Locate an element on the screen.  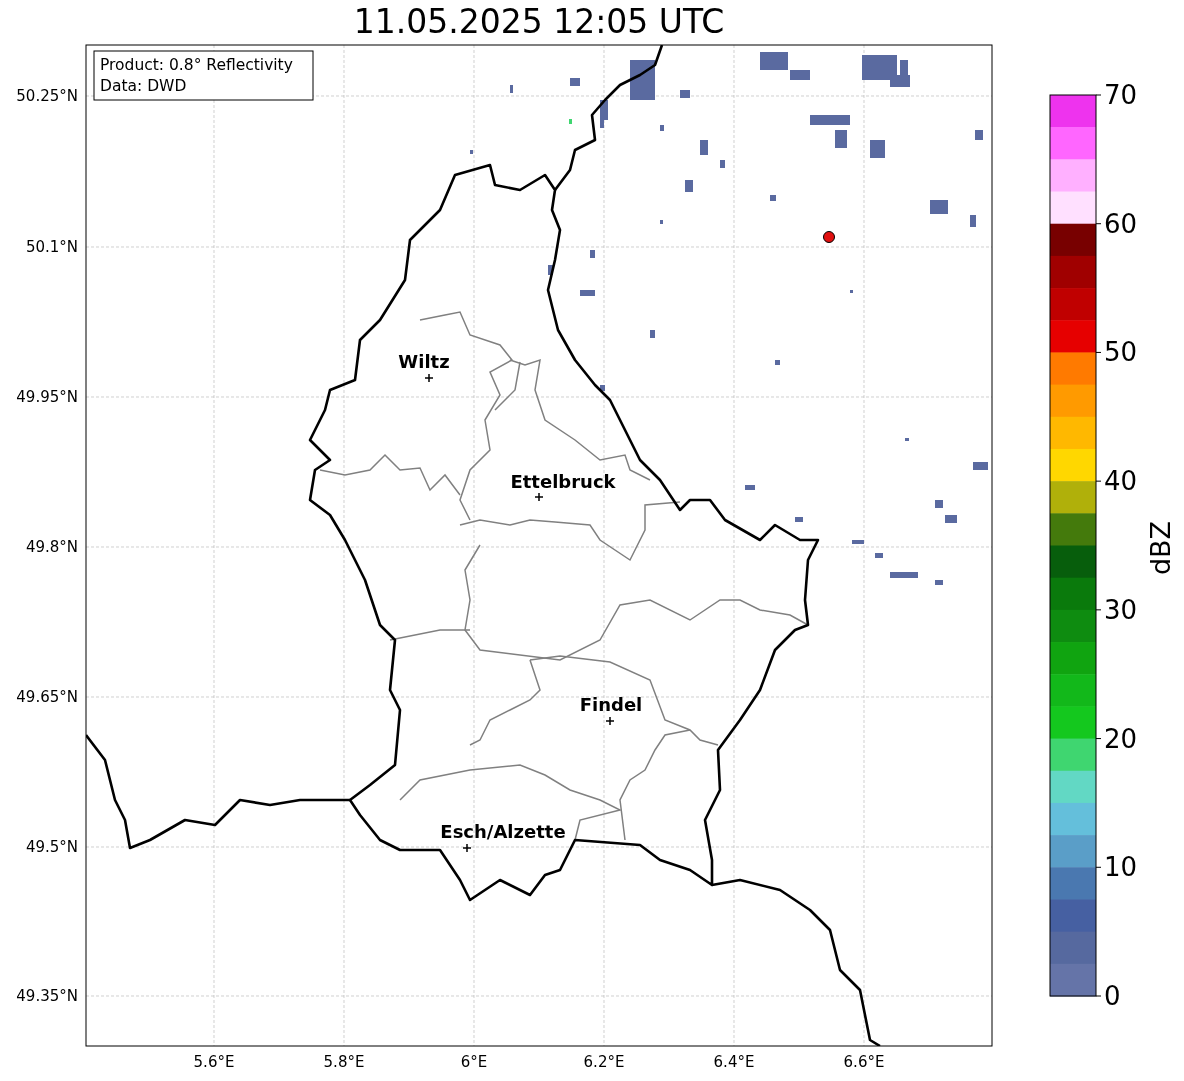
legend-text: Data: DWD is located at coordinates (143, 86).